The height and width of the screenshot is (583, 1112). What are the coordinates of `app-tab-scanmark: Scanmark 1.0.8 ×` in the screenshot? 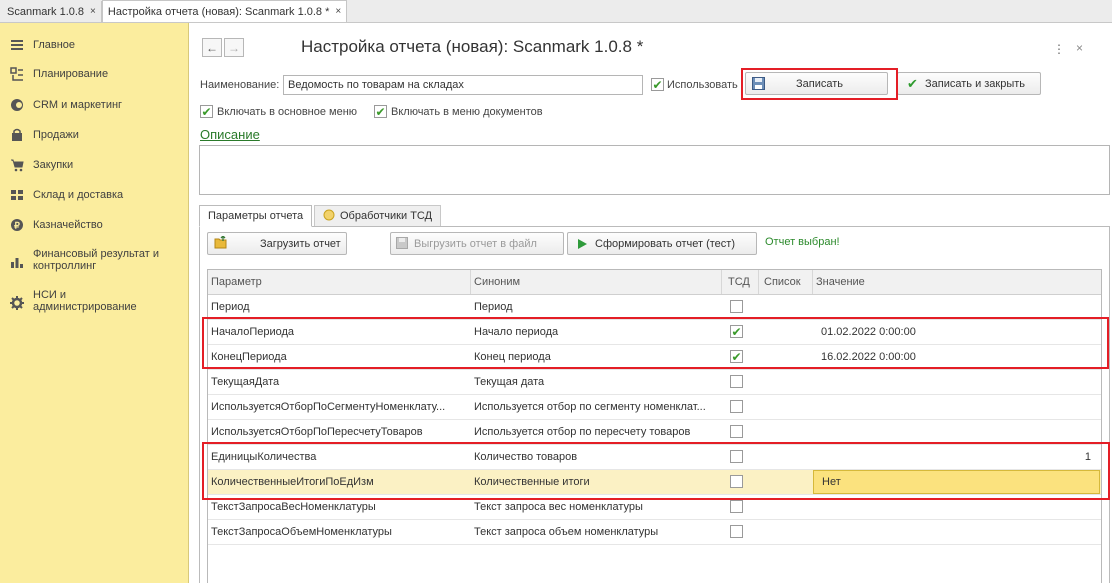 It's located at (52, 11).